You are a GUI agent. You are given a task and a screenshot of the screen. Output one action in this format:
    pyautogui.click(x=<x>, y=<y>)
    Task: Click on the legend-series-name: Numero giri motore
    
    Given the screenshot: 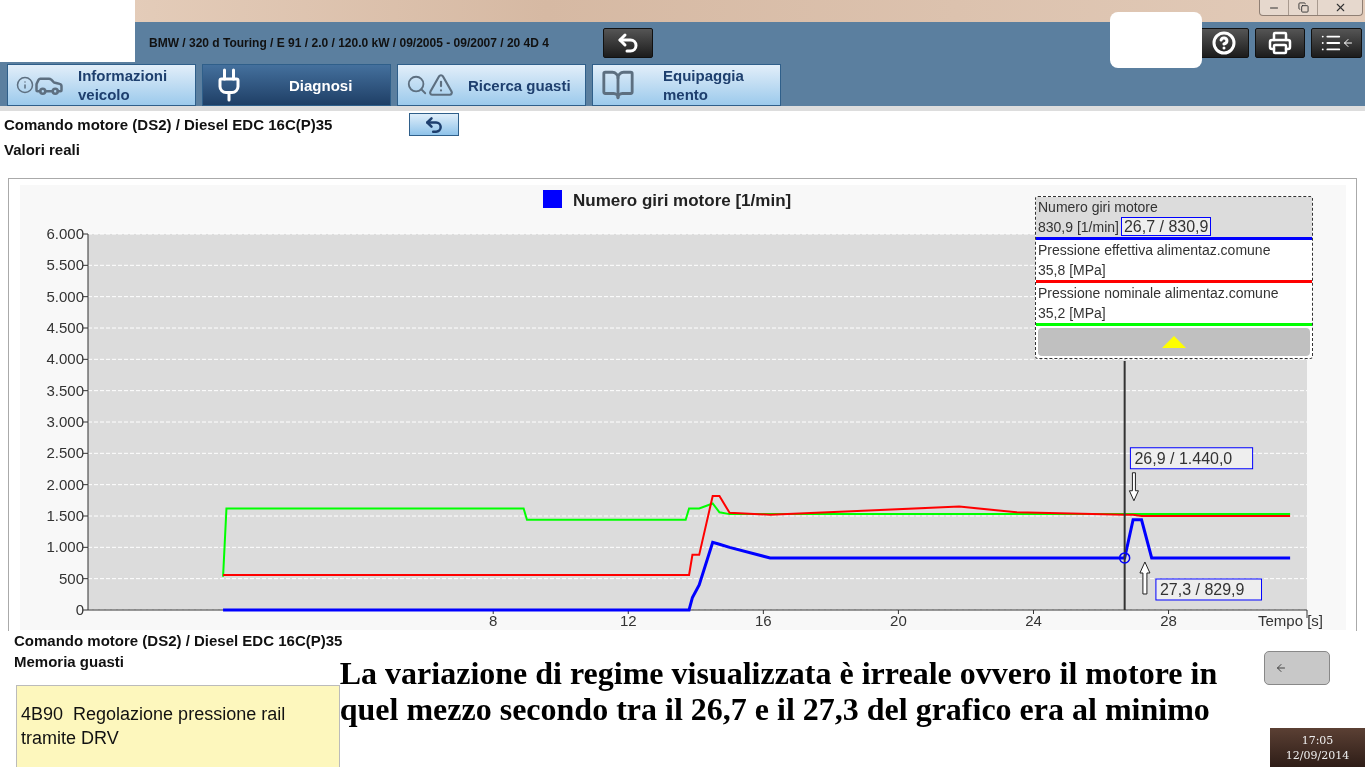 What is the action you would take?
    pyautogui.click(x=1098, y=207)
    